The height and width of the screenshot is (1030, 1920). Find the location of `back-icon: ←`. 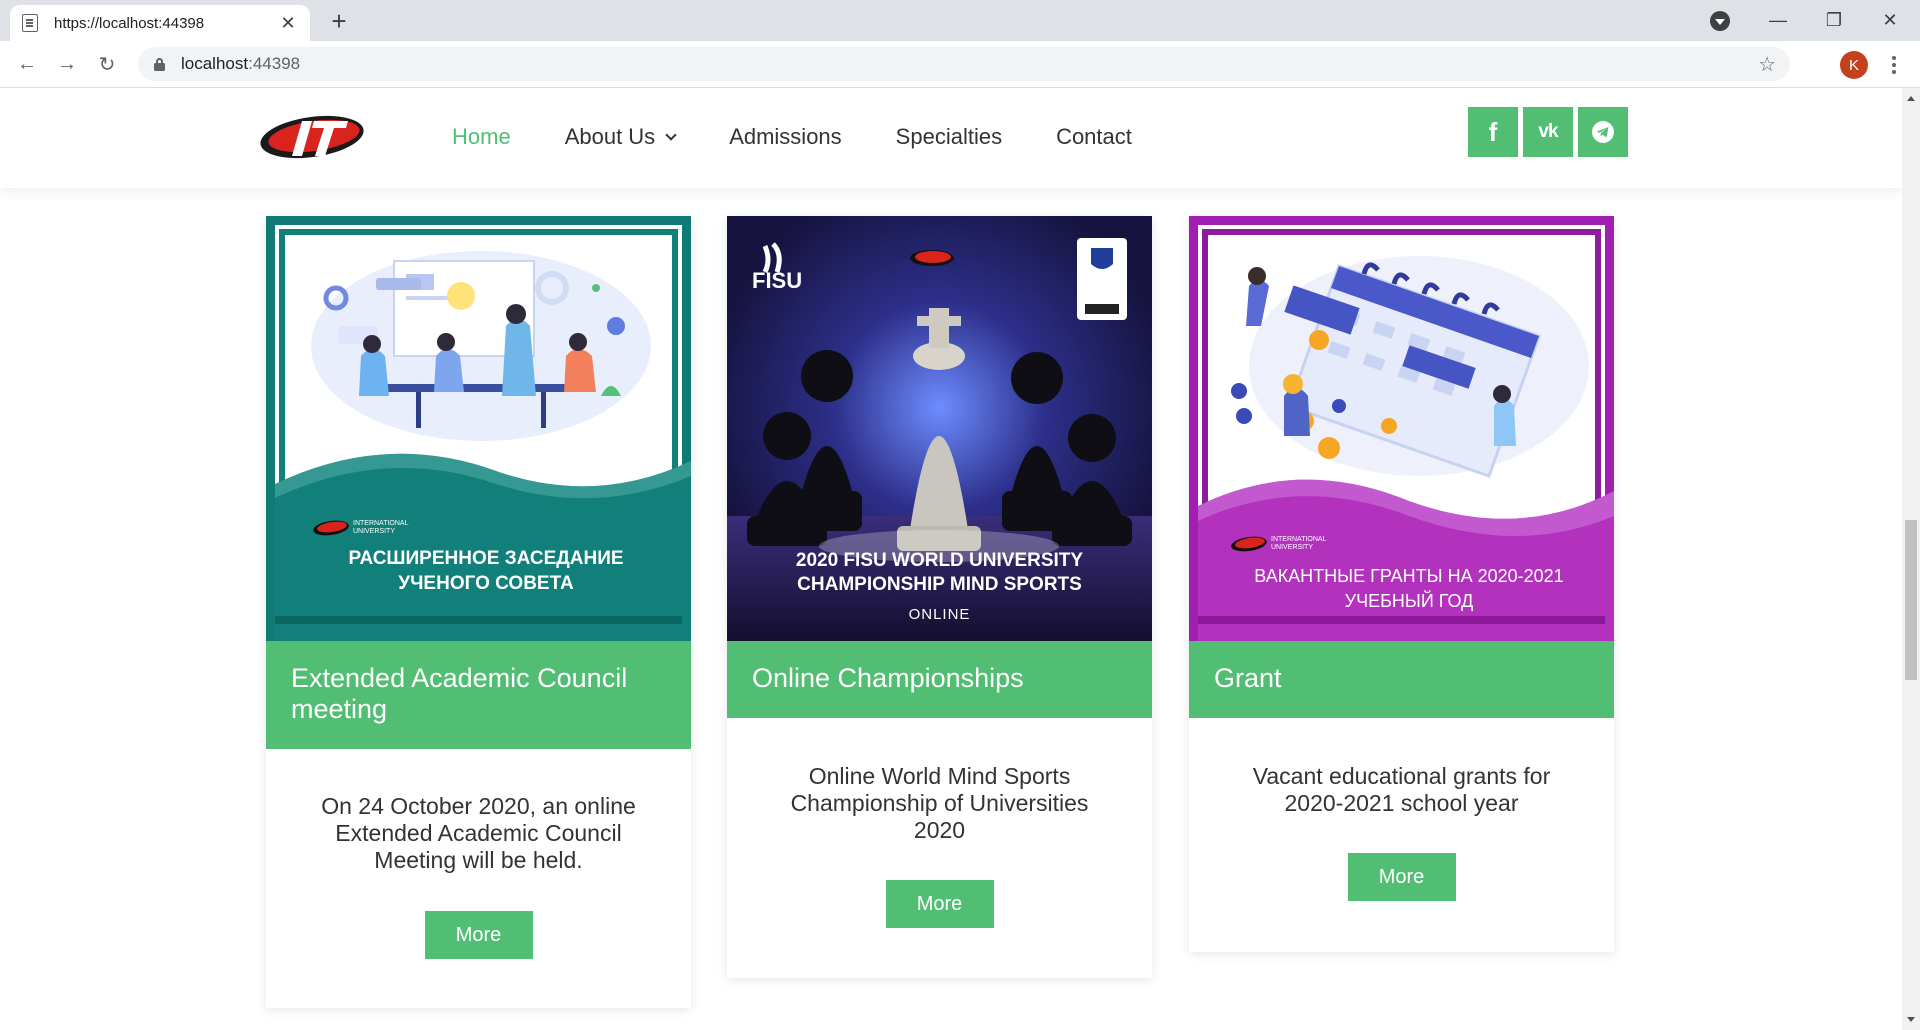

back-icon: ← is located at coordinates (27, 64).